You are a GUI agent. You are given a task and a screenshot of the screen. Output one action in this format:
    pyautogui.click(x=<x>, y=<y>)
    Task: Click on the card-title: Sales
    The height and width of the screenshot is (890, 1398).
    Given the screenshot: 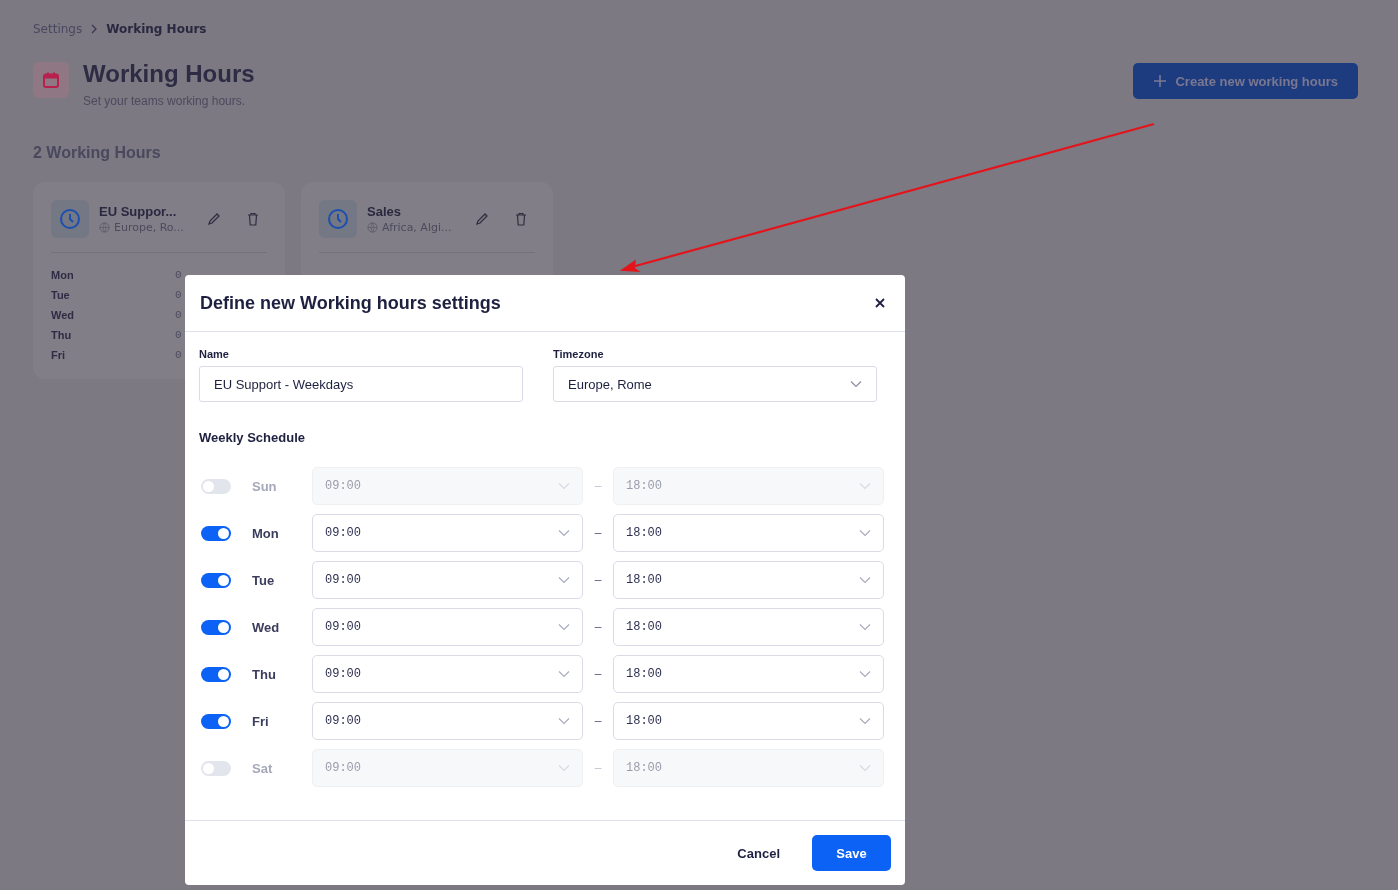 What is the action you would take?
    pyautogui.click(x=384, y=211)
    